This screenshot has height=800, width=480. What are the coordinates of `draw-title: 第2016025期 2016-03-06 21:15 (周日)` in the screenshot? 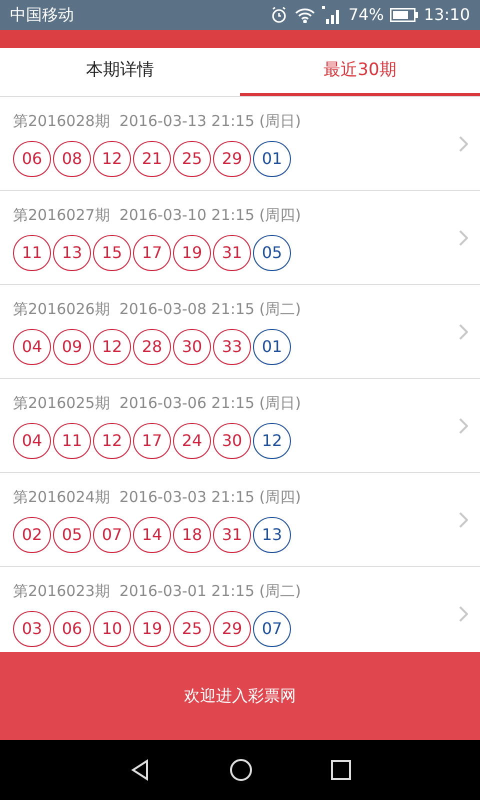 It's located at (157, 403).